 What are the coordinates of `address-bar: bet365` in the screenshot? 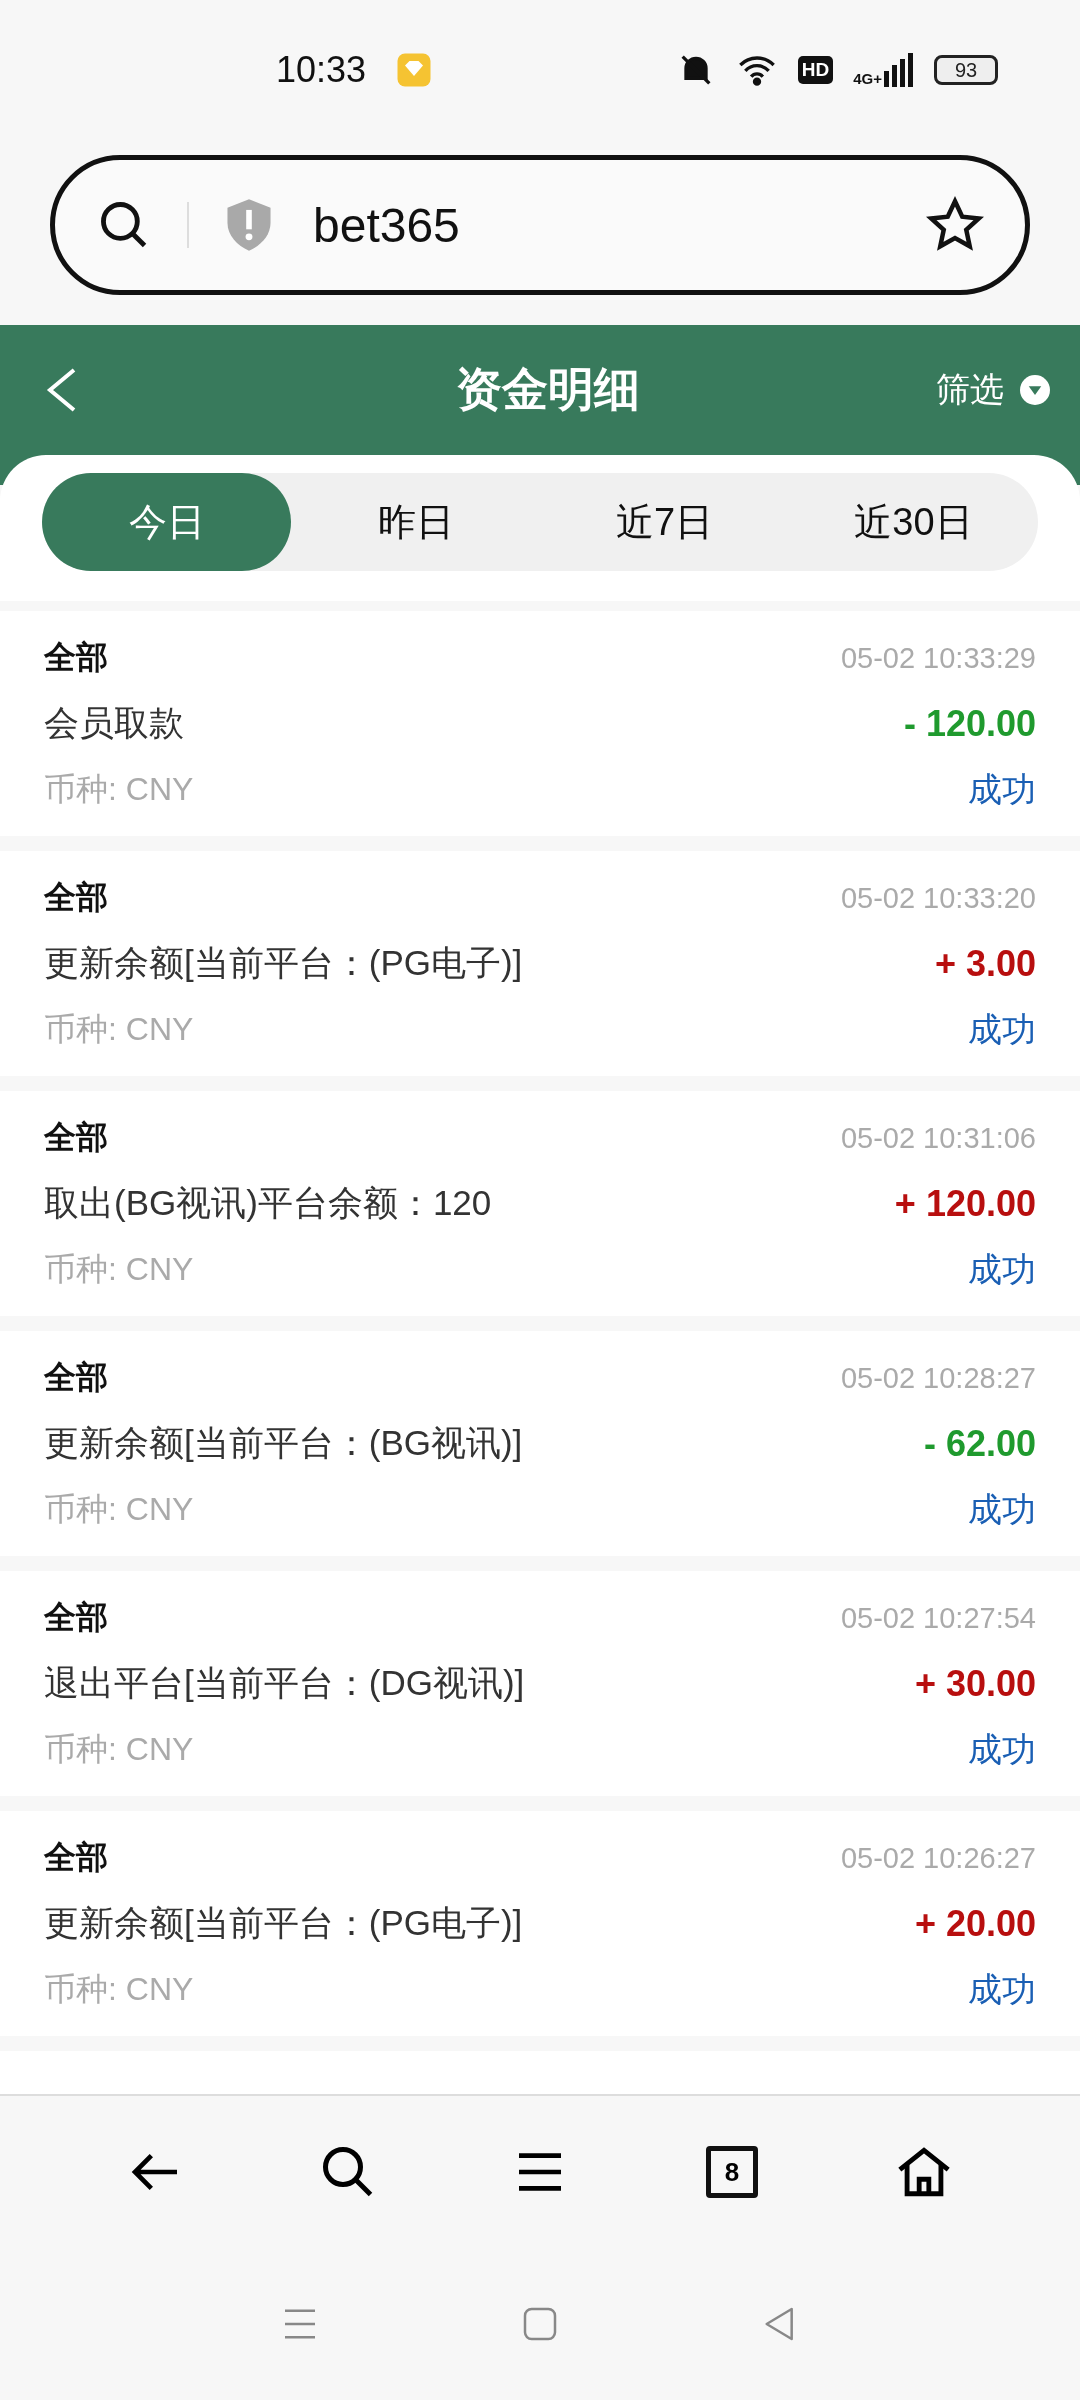 It's located at (540, 225).